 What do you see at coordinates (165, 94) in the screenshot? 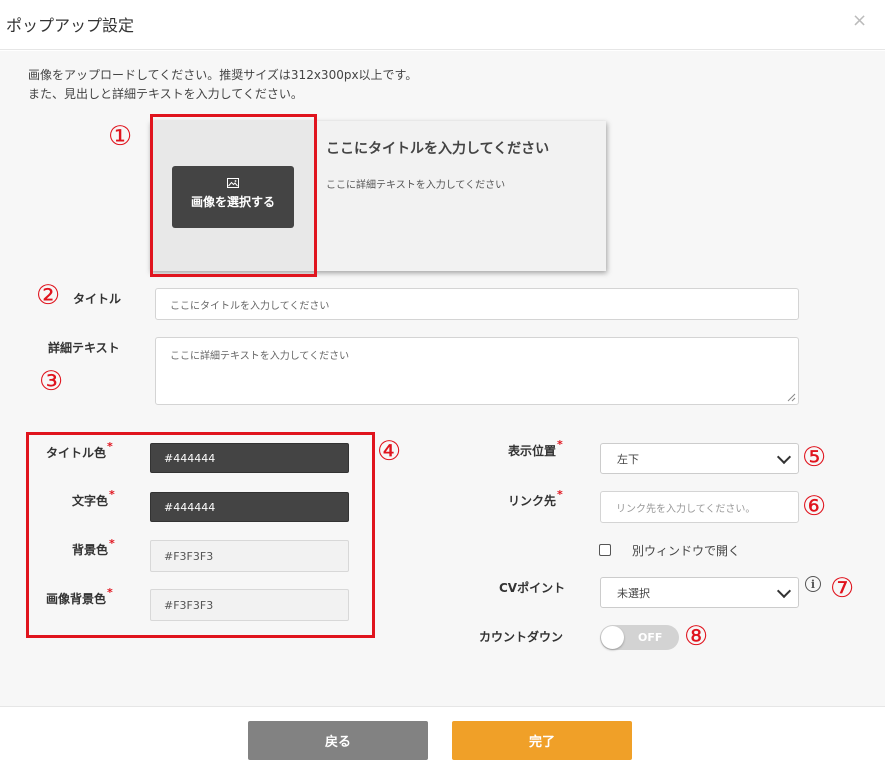
I see `instruction-line-2: また、見出しと詳細テキストを入力してください。` at bounding box center [165, 94].